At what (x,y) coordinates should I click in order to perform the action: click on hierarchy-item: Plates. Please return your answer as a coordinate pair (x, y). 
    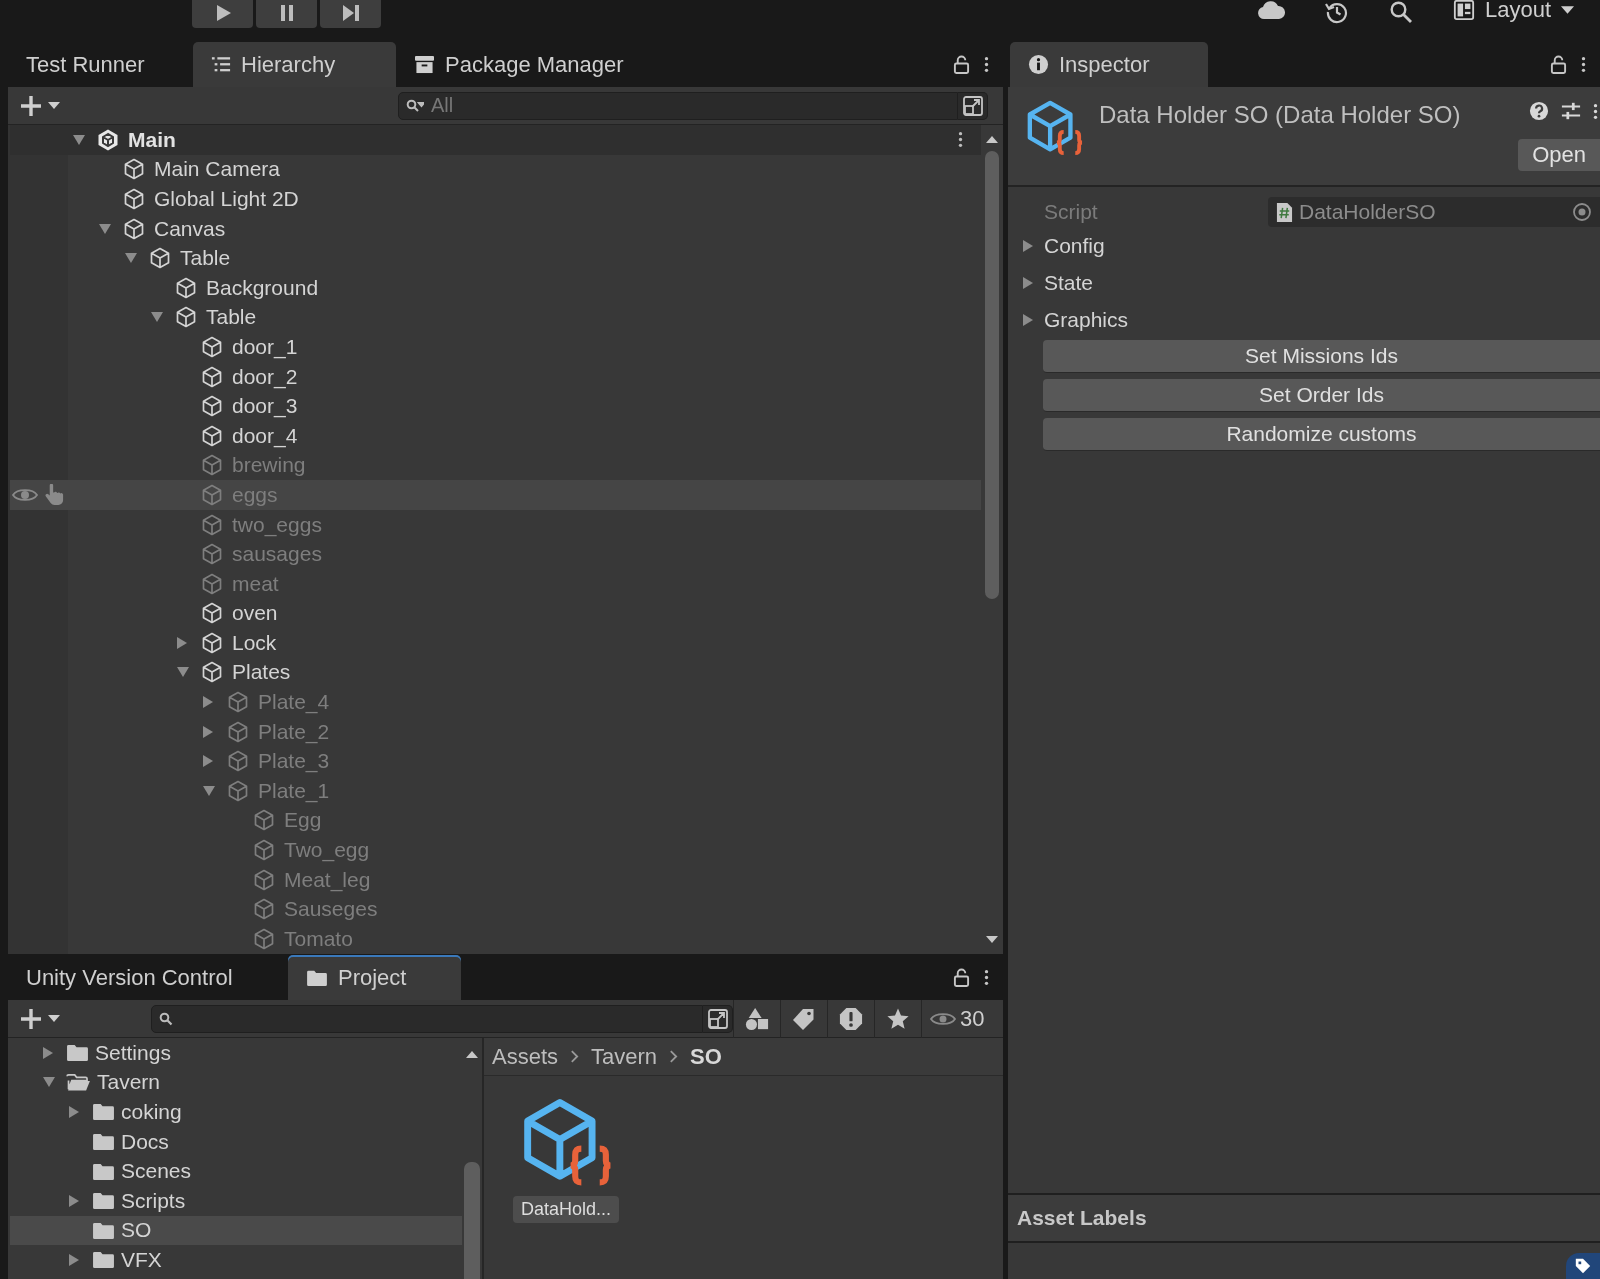
    Looking at the image, I should click on (495, 672).